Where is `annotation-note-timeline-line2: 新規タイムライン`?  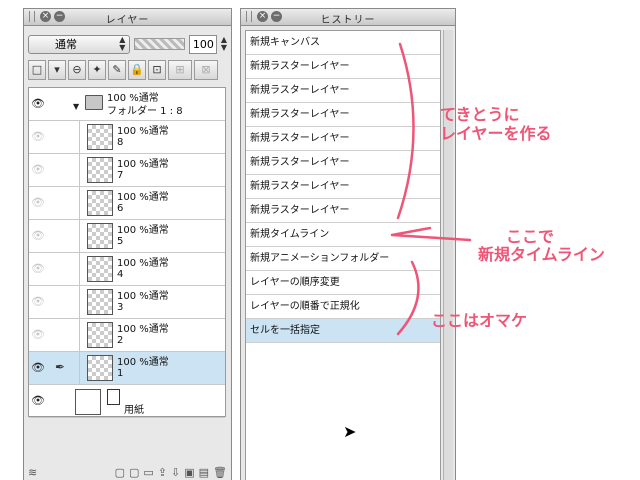 annotation-note-timeline-line2: 新規タイムライン is located at coordinates (541, 254).